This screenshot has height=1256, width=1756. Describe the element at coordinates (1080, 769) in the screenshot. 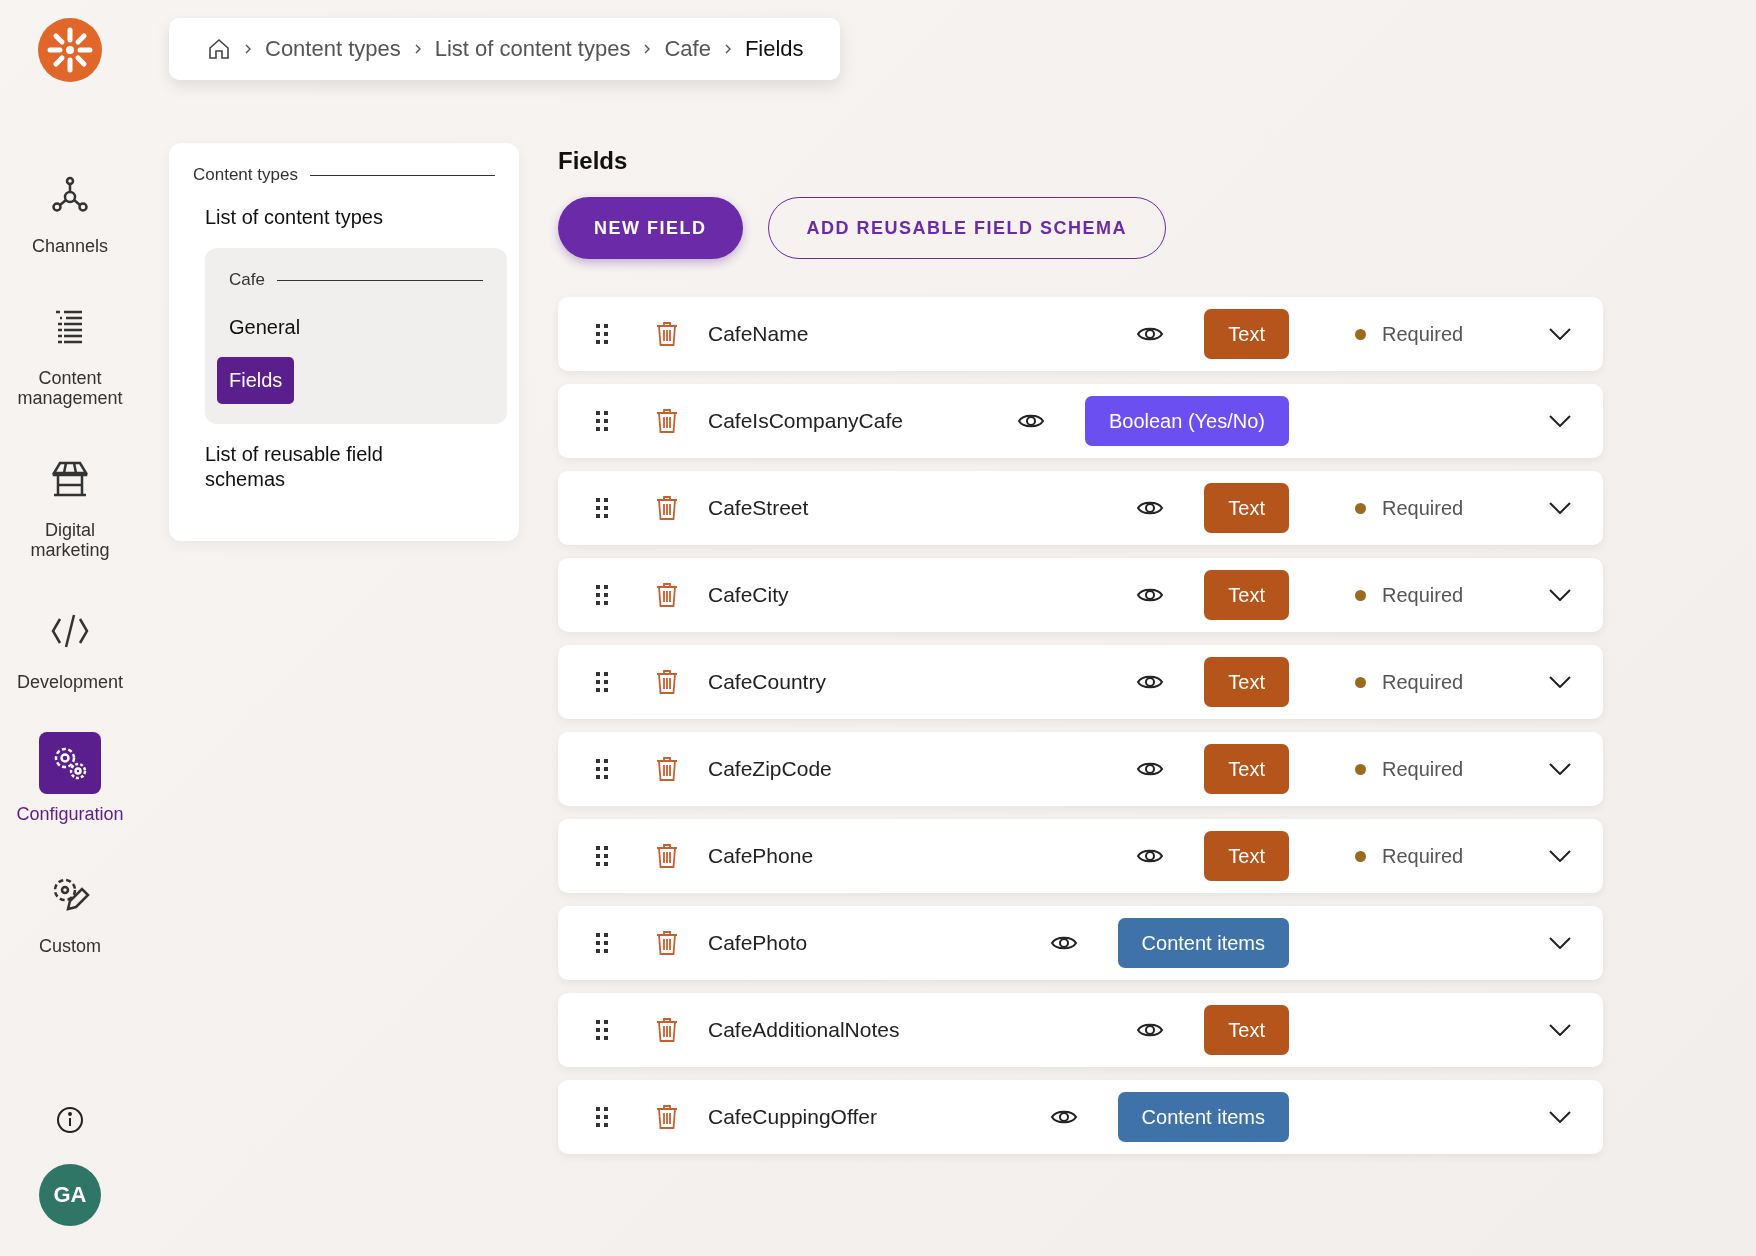

I see `field-row: CafeZipCode Text Required` at that location.